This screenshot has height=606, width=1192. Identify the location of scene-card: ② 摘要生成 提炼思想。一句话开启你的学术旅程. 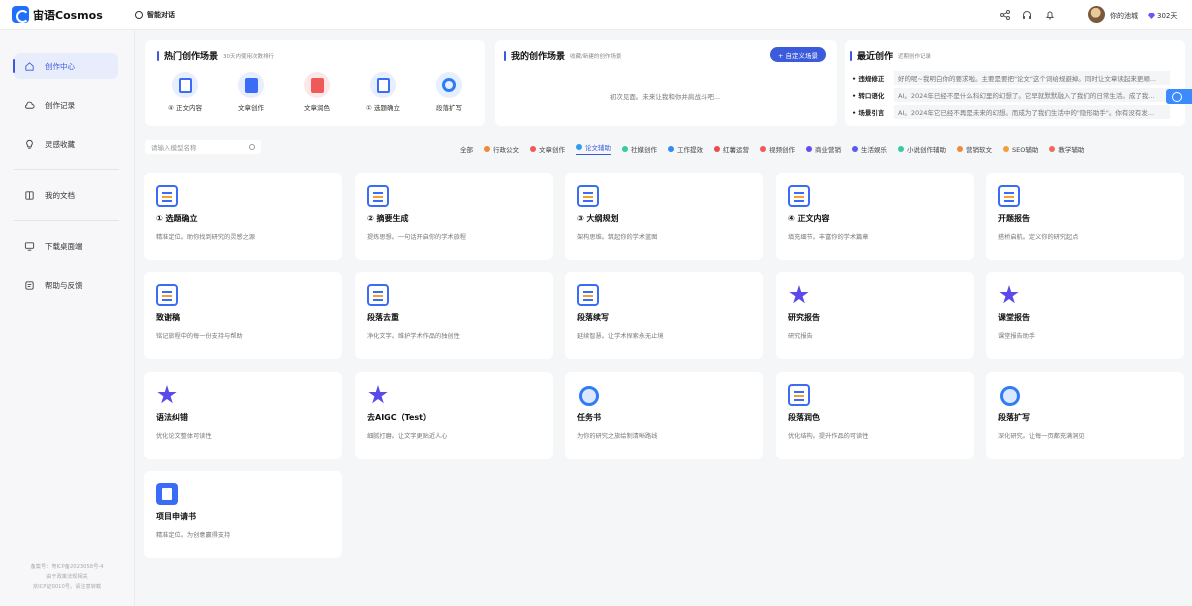
(454, 216).